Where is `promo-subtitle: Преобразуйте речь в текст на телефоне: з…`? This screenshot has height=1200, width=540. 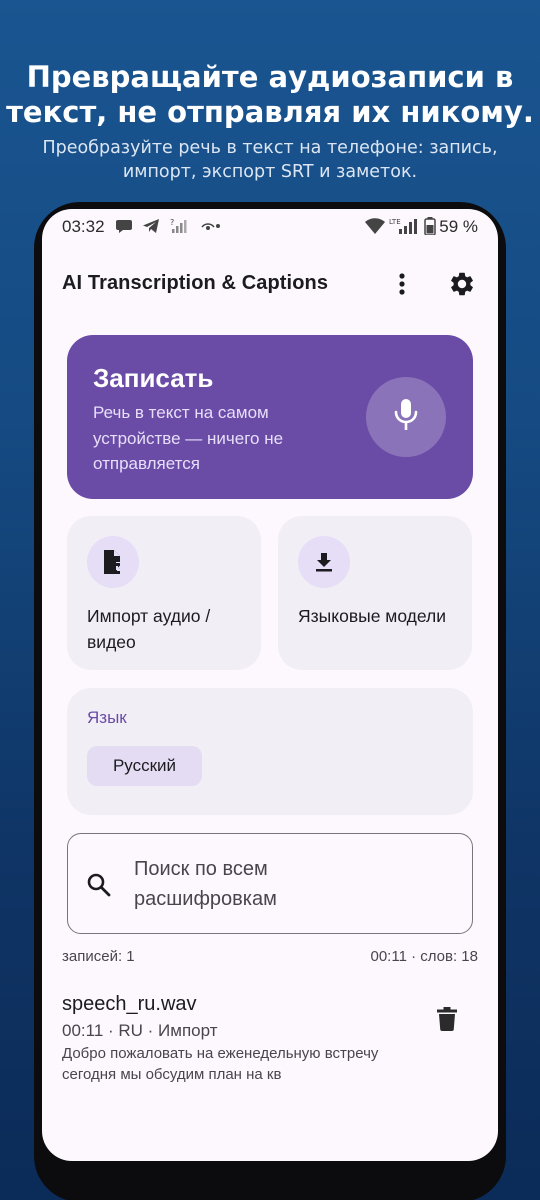
promo-subtitle: Преобразуйте речь в текст на телефоне: з… is located at coordinates (270, 160).